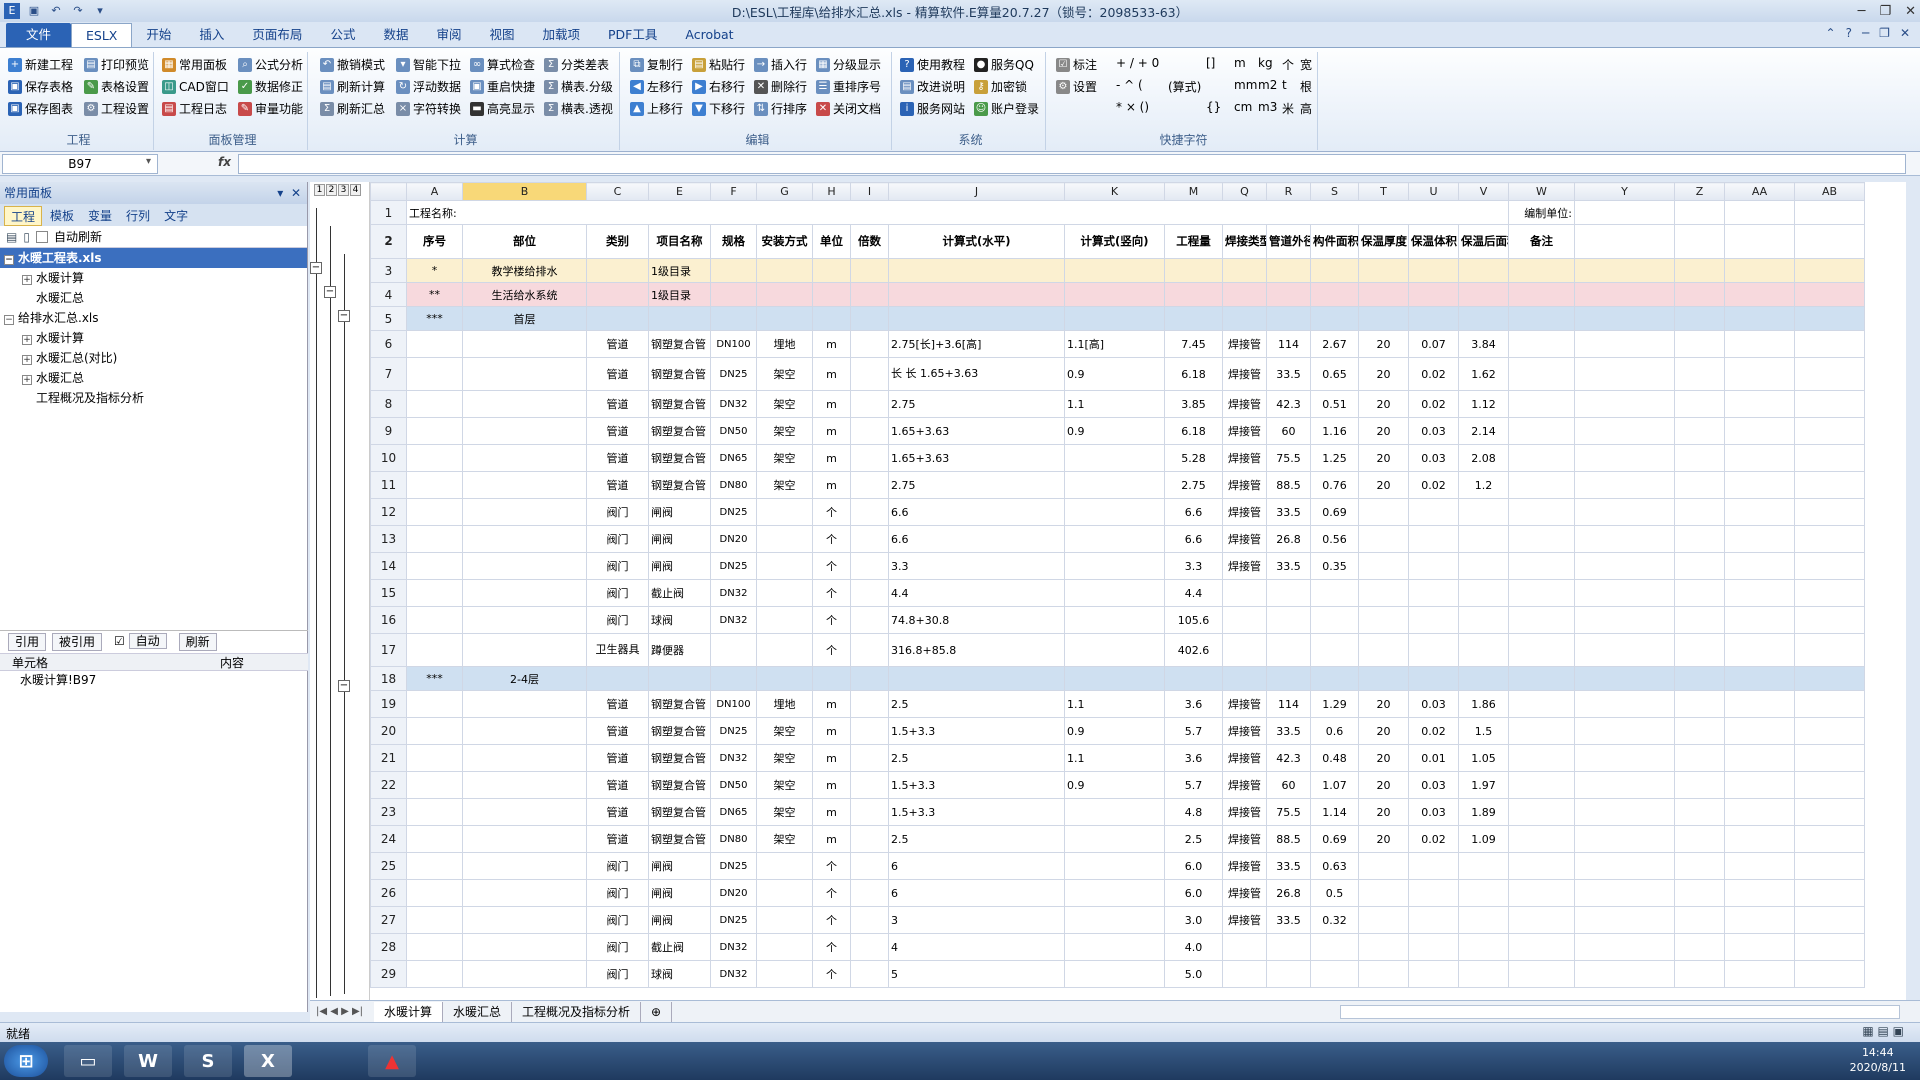 Image resolution: width=1920 pixels, height=1080 pixels. Describe the element at coordinates (388, 947) in the screenshot. I see `row-header: 28` at that location.